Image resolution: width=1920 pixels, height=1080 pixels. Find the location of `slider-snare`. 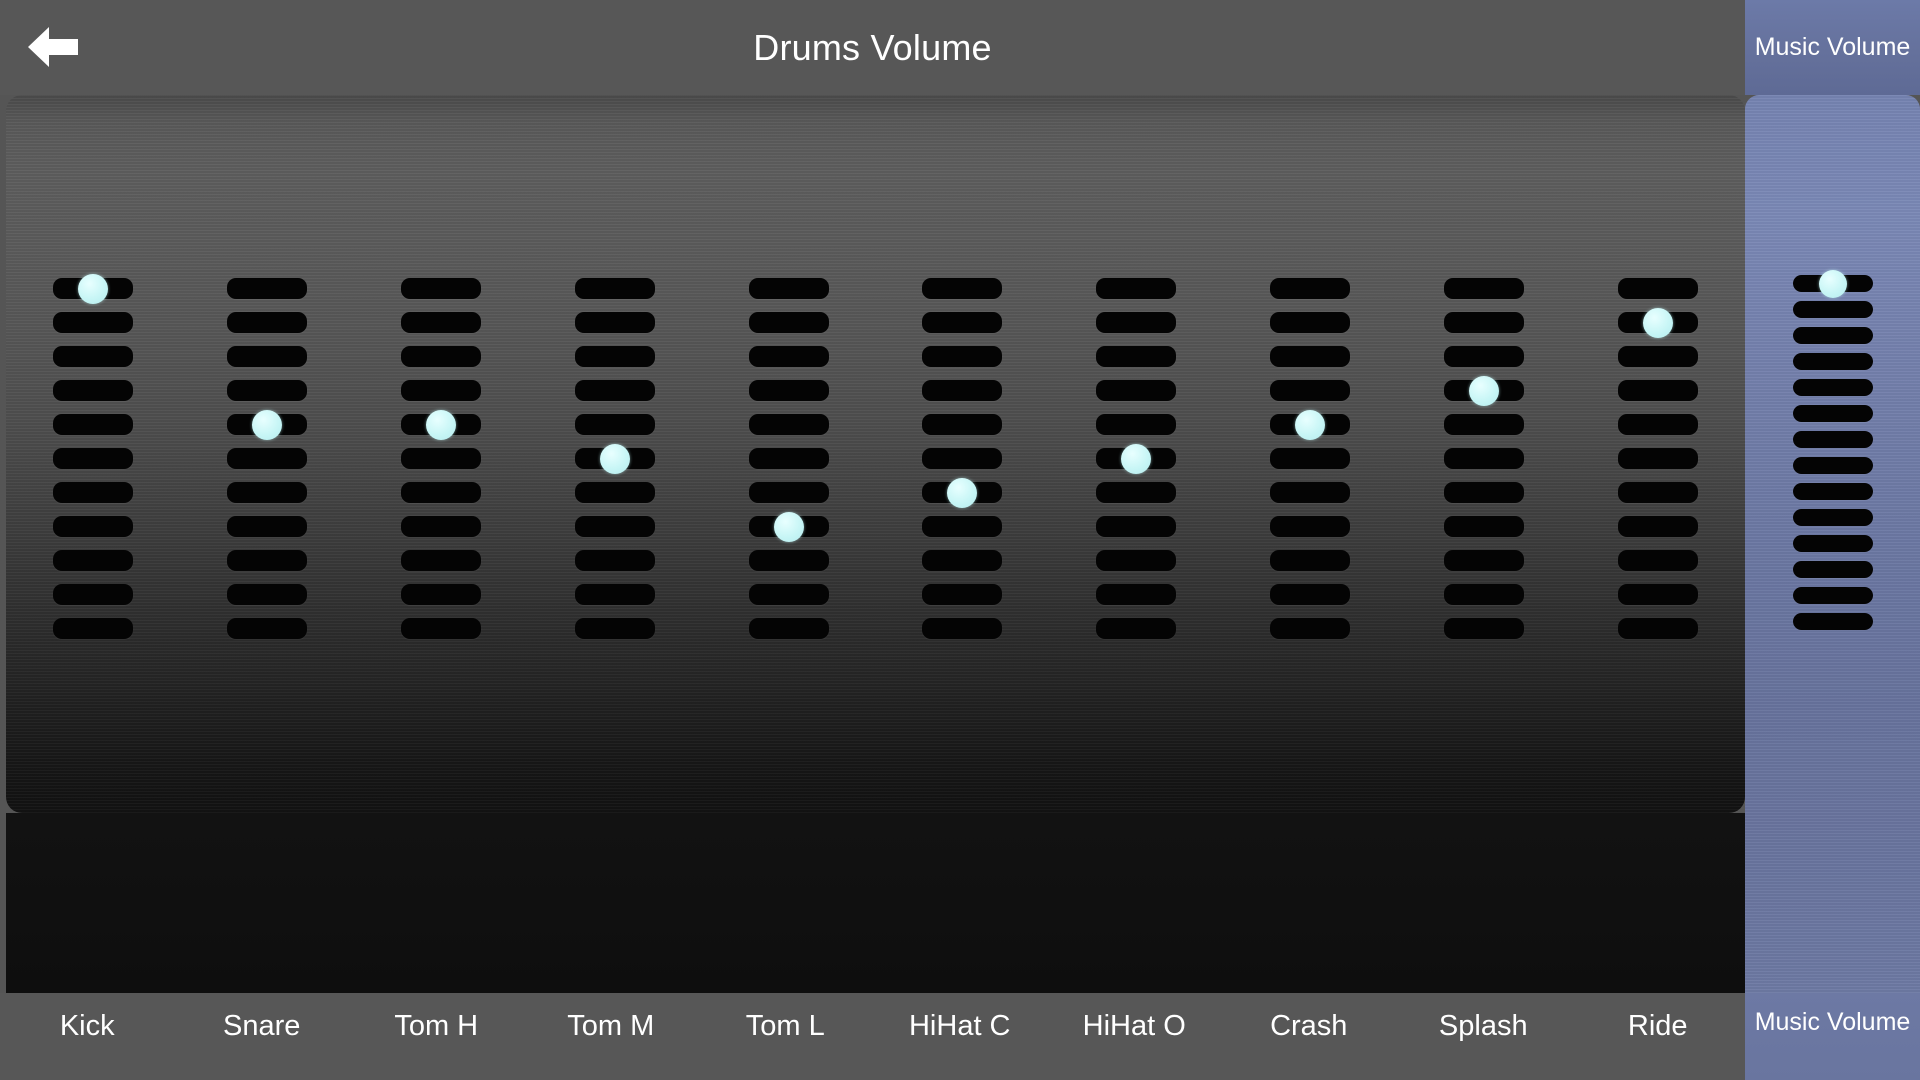

slider-snare is located at coordinates (267, 454).